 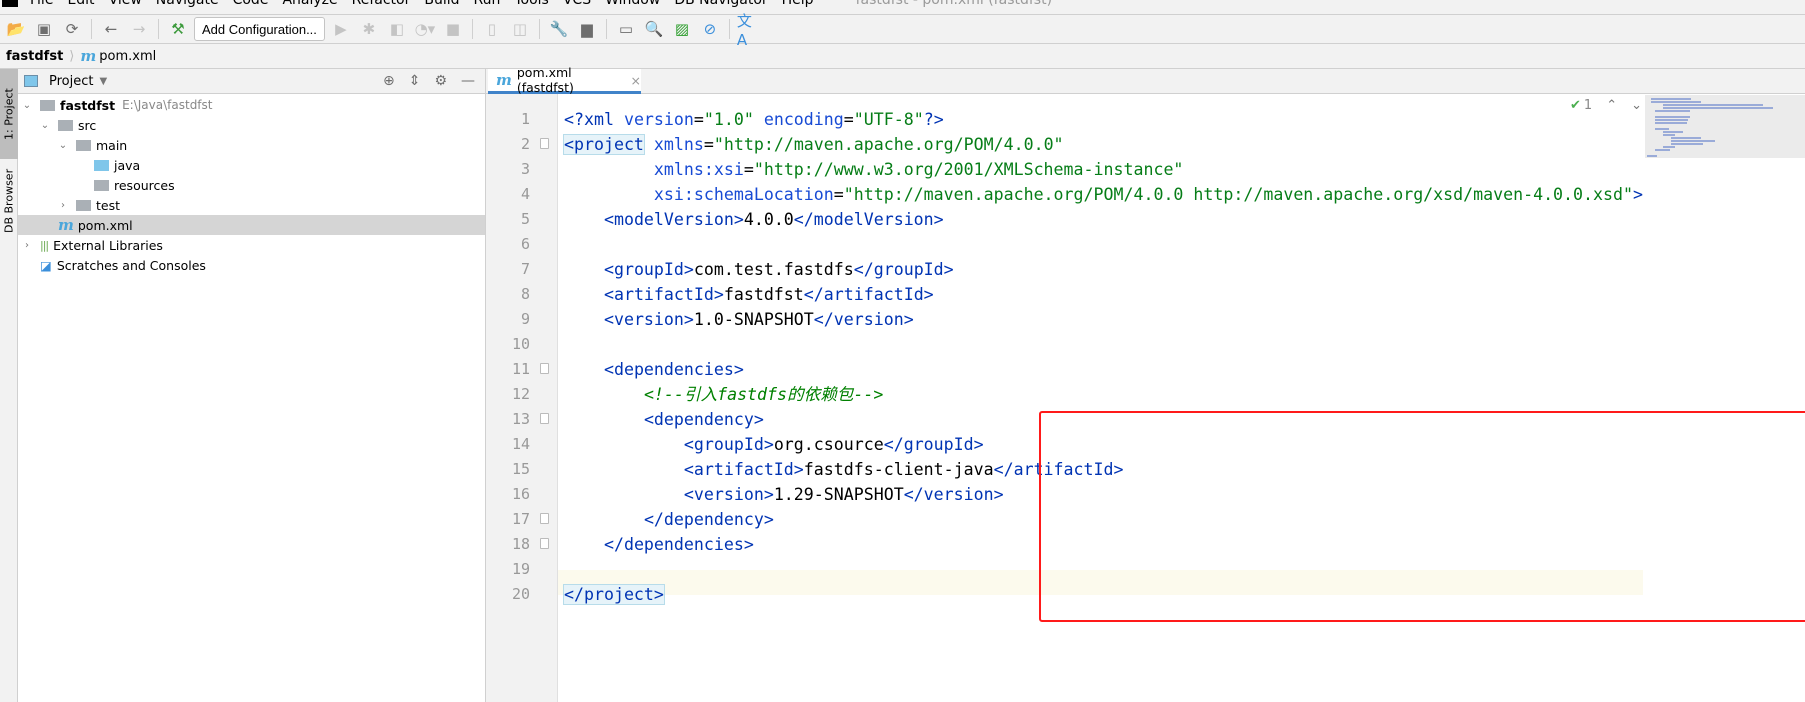 What do you see at coordinates (843, 494) in the screenshot?
I see `code-line: <version>1.29-SNAPSHOT</version>` at bounding box center [843, 494].